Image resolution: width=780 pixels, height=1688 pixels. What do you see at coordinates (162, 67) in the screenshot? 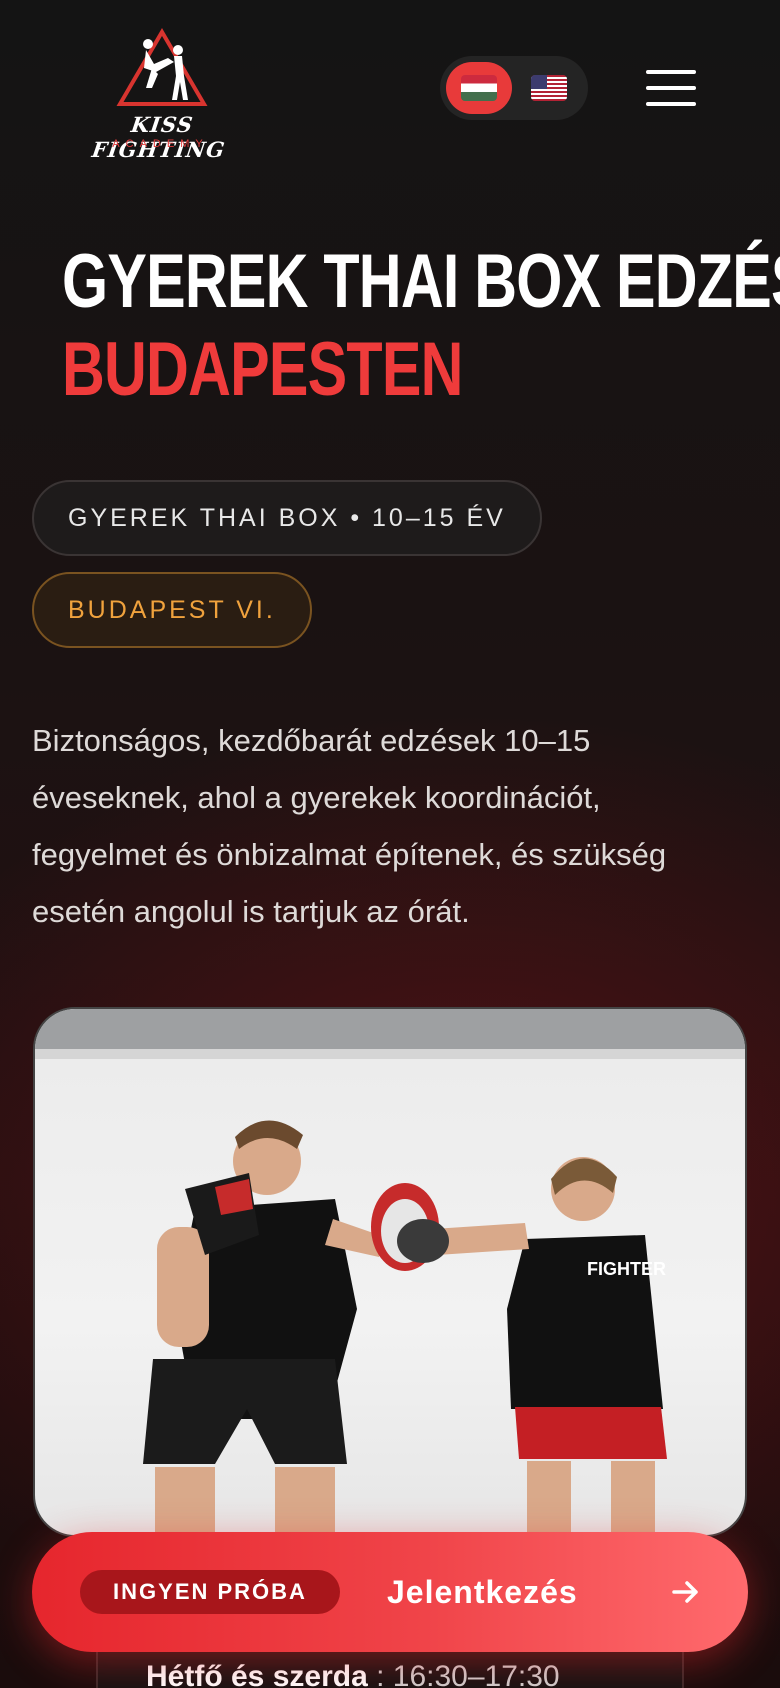
I see `fighter-logo-icon` at bounding box center [162, 67].